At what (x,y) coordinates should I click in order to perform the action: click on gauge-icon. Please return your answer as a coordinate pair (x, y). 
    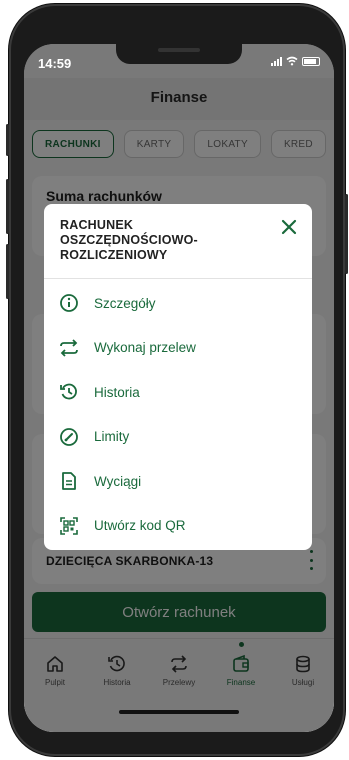
    Looking at the image, I should click on (69, 436).